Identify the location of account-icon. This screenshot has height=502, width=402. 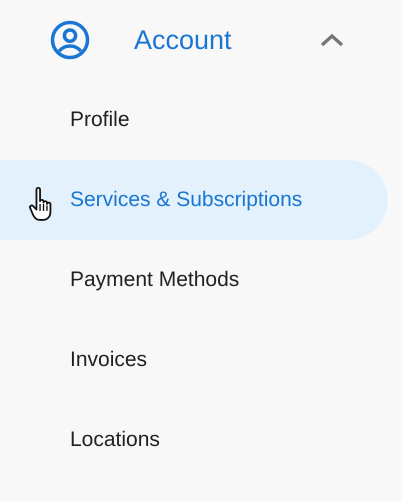
(70, 40).